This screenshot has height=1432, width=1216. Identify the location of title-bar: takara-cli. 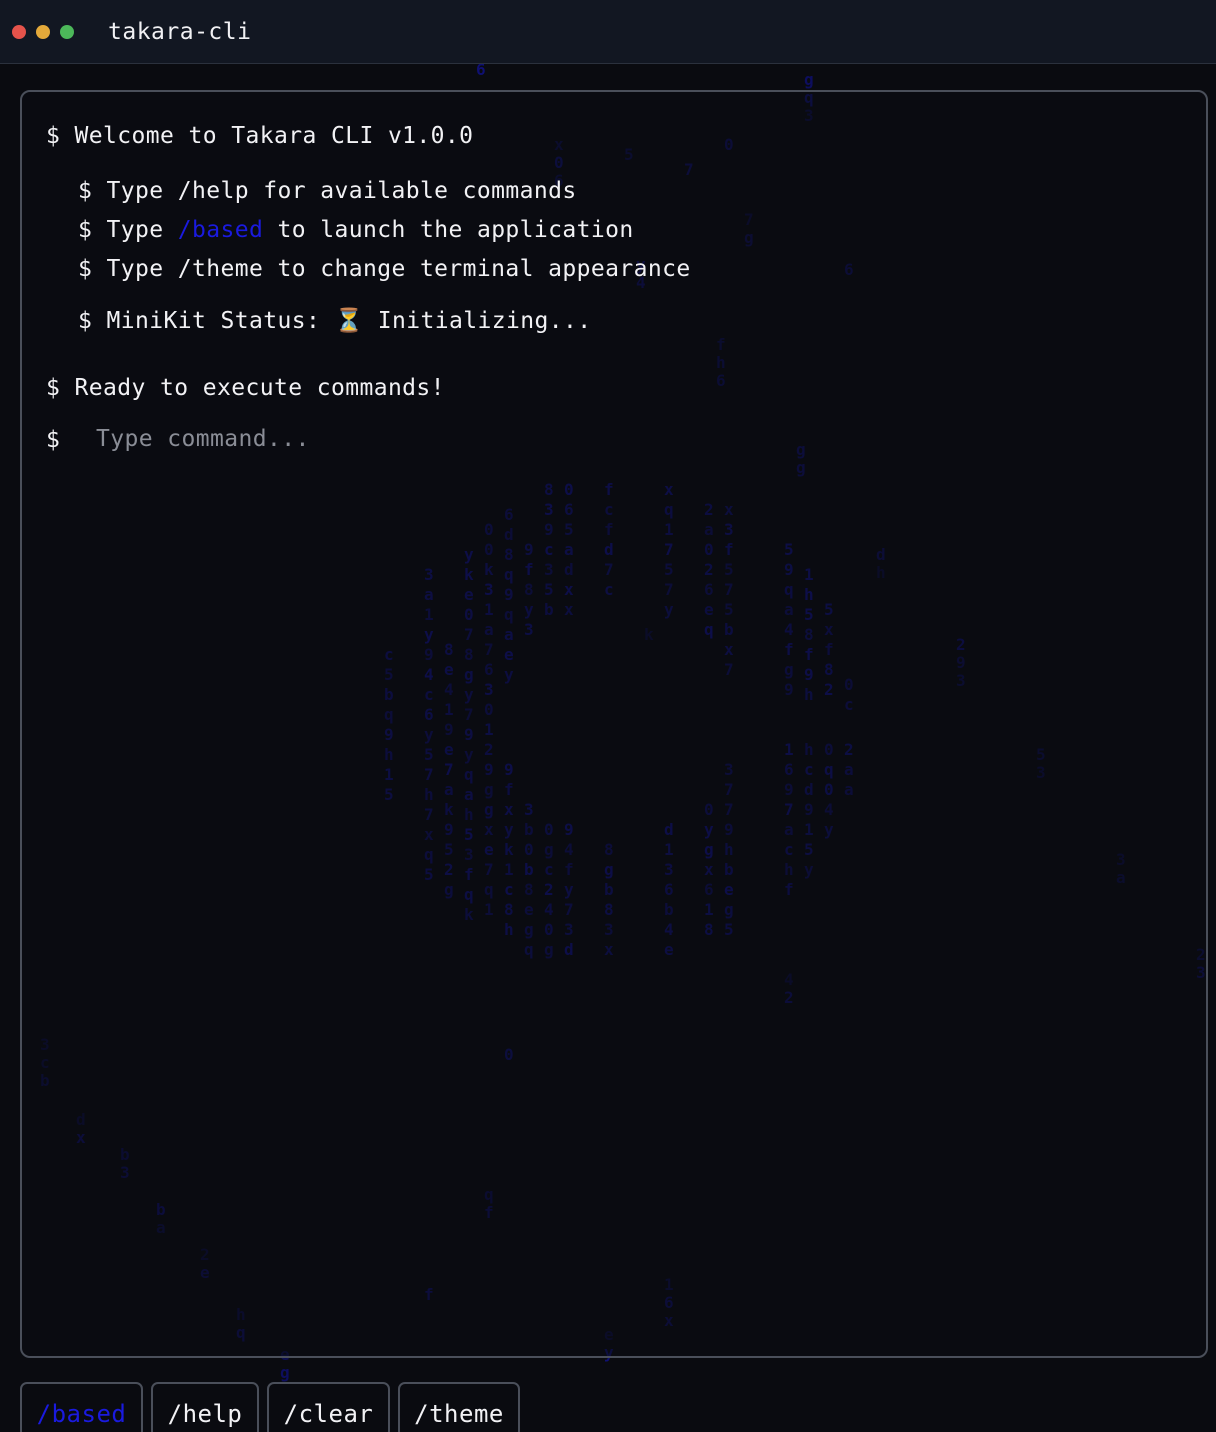
(608, 32).